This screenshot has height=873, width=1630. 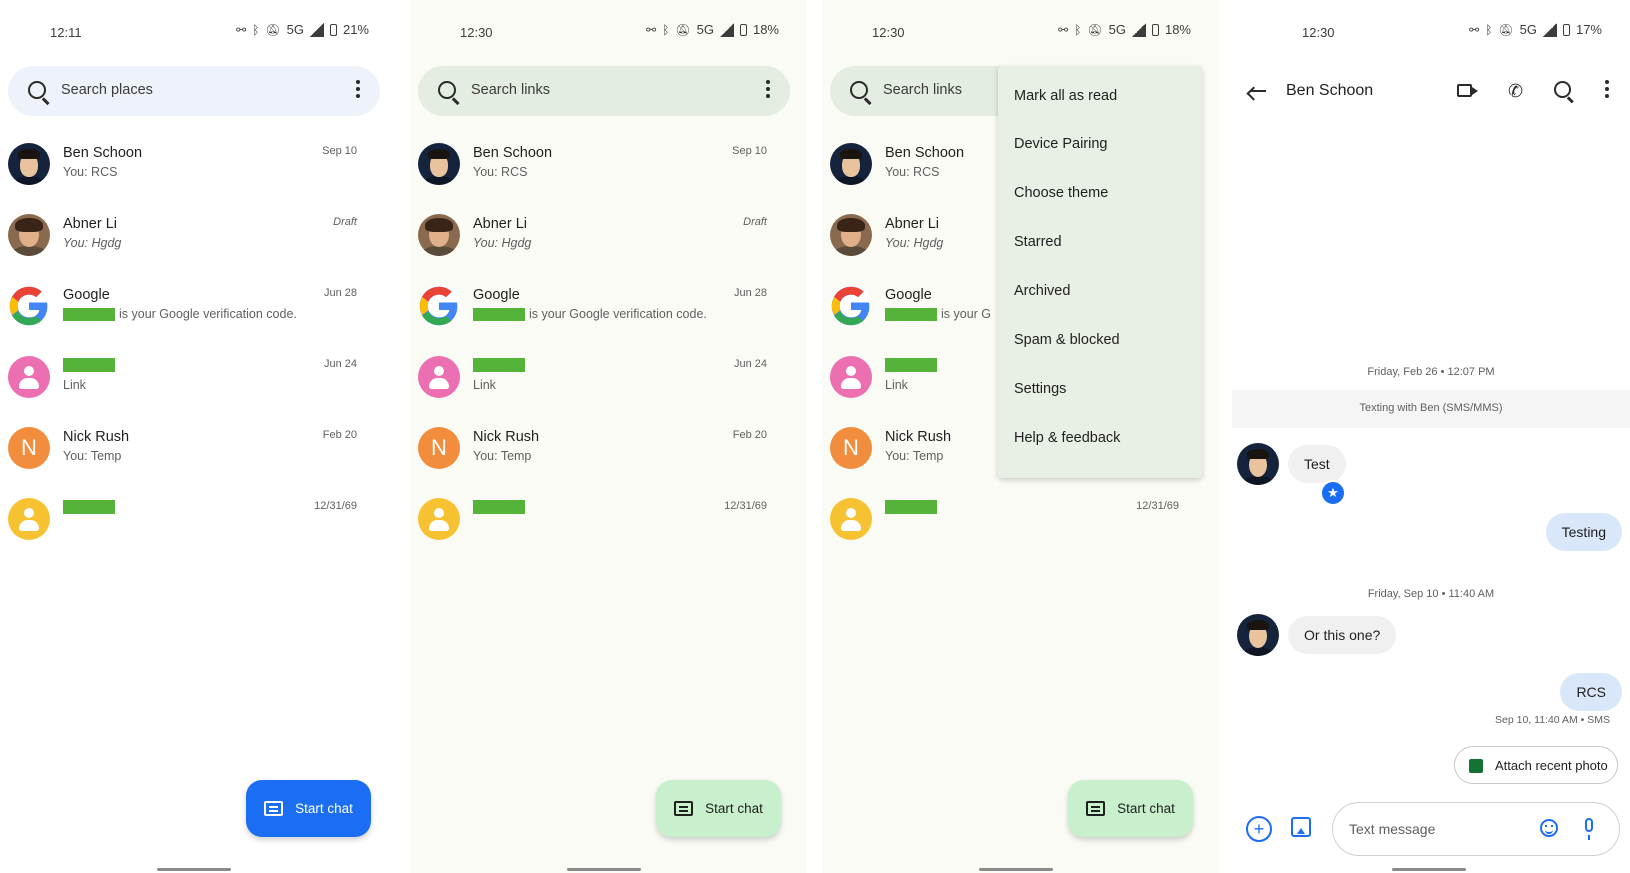 I want to click on emoji-icon, so click(x=1549, y=828).